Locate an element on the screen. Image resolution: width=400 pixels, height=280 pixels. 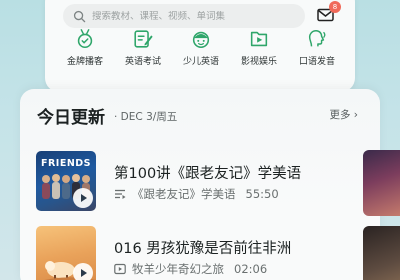
search-bar is located at coordinates (184, 16).